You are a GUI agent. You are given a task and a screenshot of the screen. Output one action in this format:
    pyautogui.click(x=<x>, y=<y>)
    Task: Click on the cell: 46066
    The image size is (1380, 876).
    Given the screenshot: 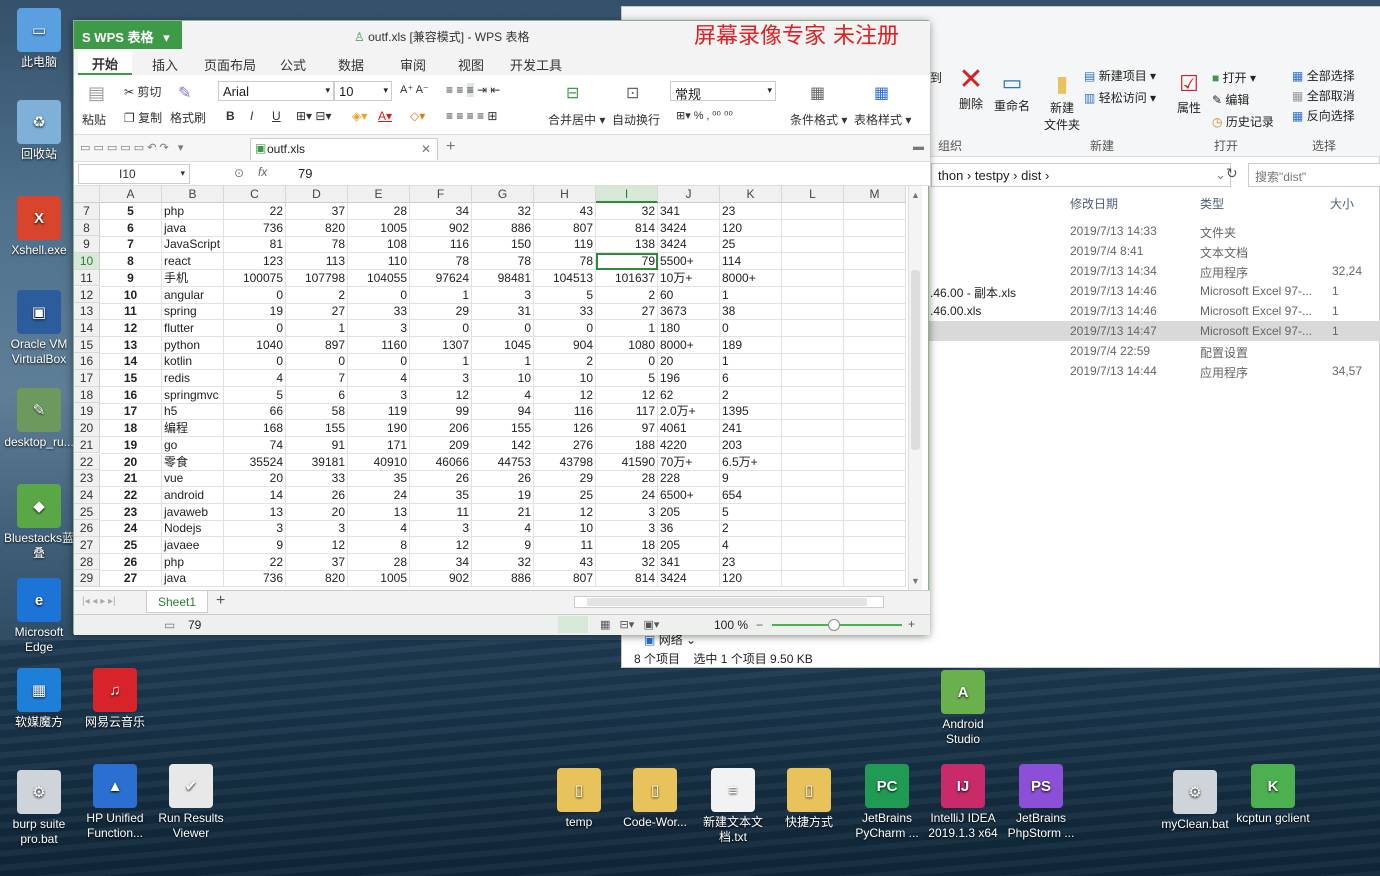 What is the action you would take?
    pyautogui.click(x=441, y=462)
    